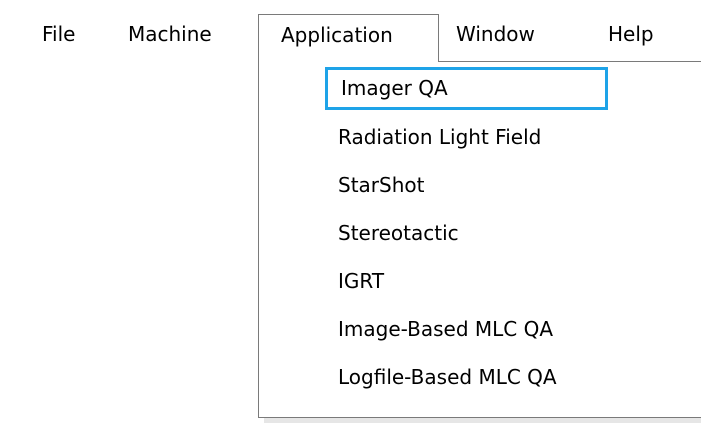 This screenshot has width=701, height=423. I want to click on menu-item-logfile-based-mlc-qa: Logfile-Based MLC QA, so click(512, 377).